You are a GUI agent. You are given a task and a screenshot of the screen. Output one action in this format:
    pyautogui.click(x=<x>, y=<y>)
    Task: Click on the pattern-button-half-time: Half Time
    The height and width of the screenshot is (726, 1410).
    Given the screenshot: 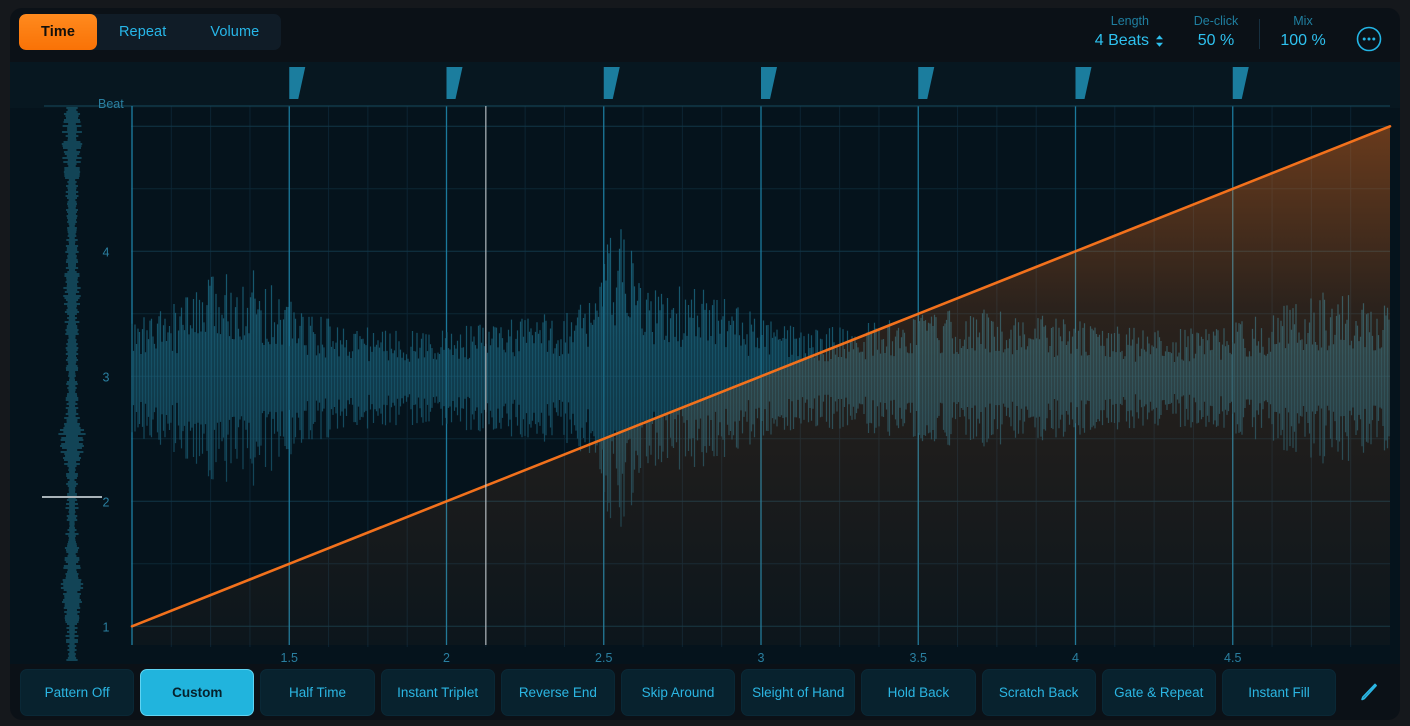 What is the action you would take?
    pyautogui.click(x=317, y=692)
    